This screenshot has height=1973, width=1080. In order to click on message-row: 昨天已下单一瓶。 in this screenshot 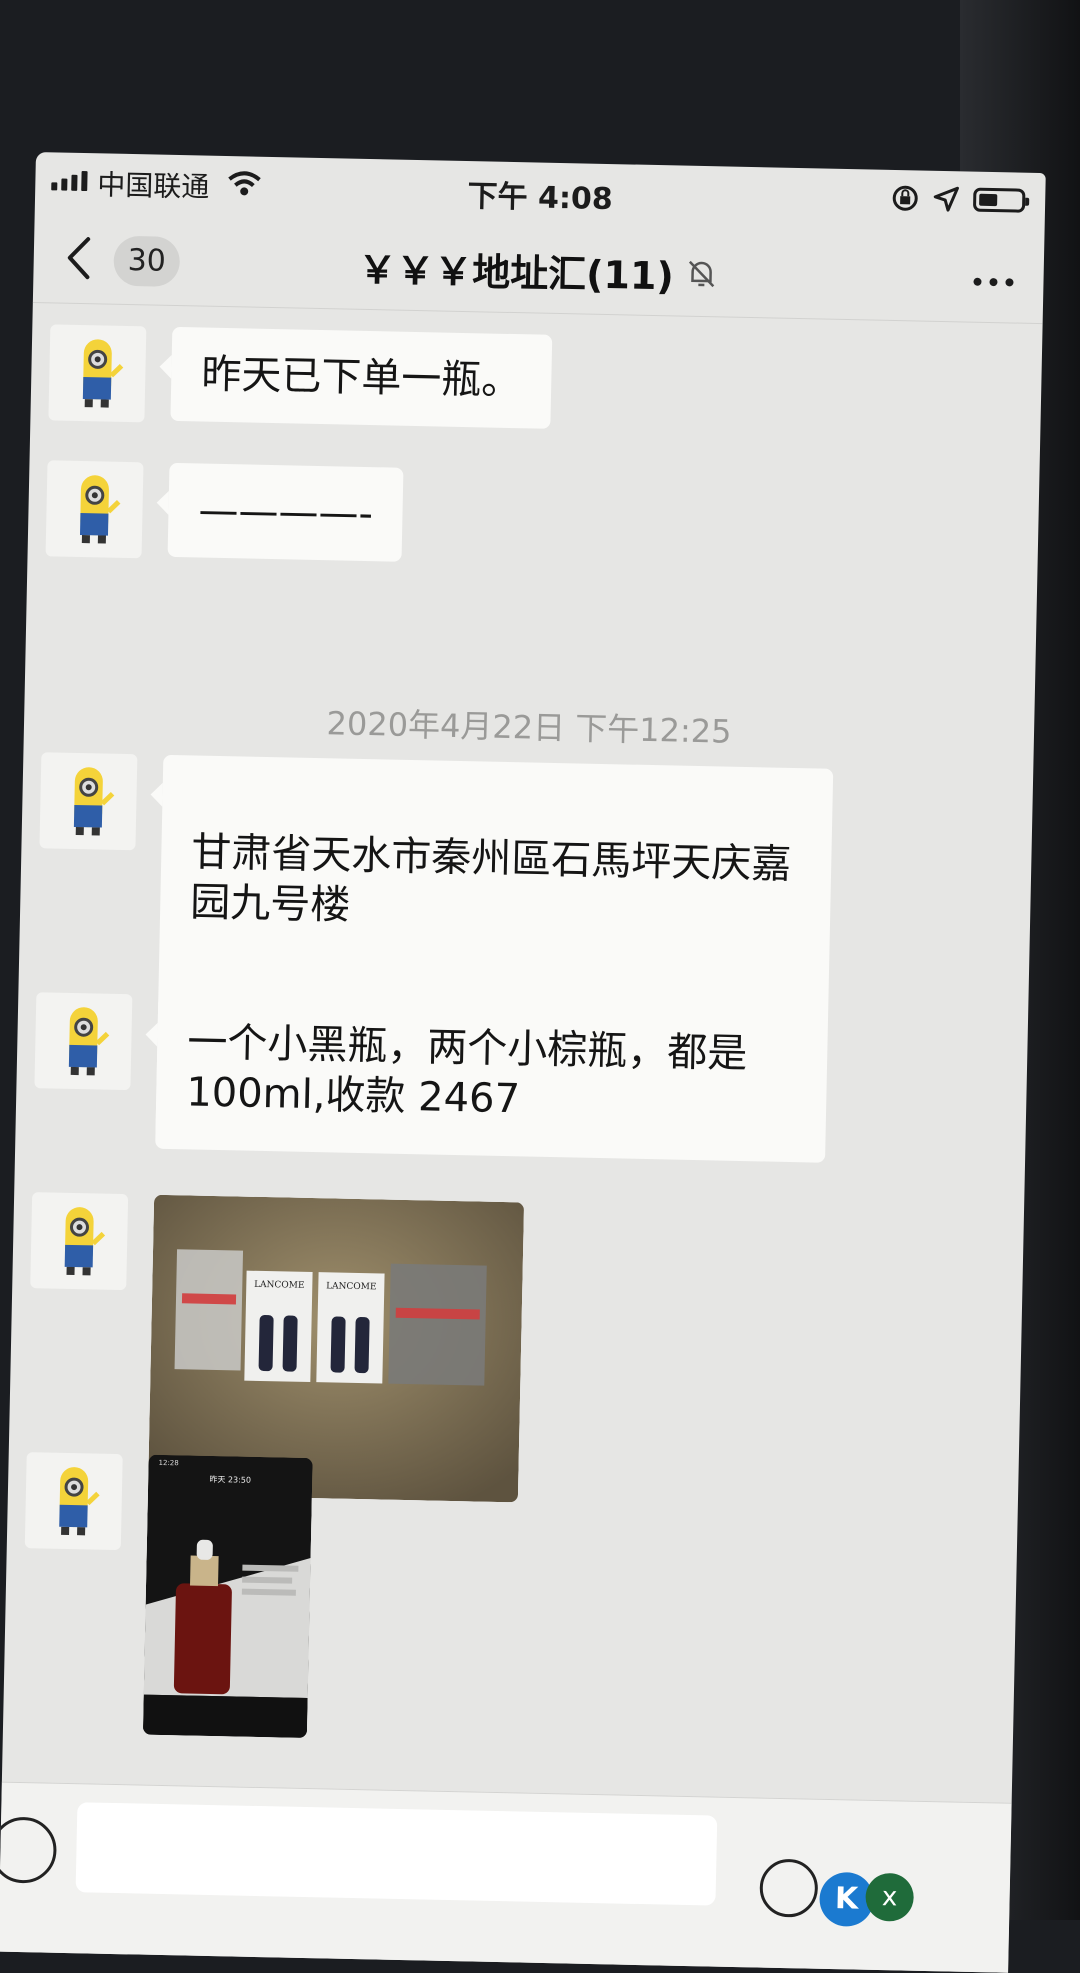, I will do `click(300, 377)`.